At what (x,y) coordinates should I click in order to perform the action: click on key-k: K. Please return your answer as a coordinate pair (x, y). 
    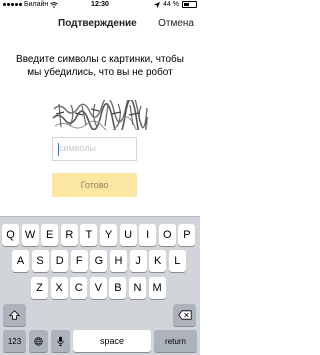
    Looking at the image, I should click on (158, 261).